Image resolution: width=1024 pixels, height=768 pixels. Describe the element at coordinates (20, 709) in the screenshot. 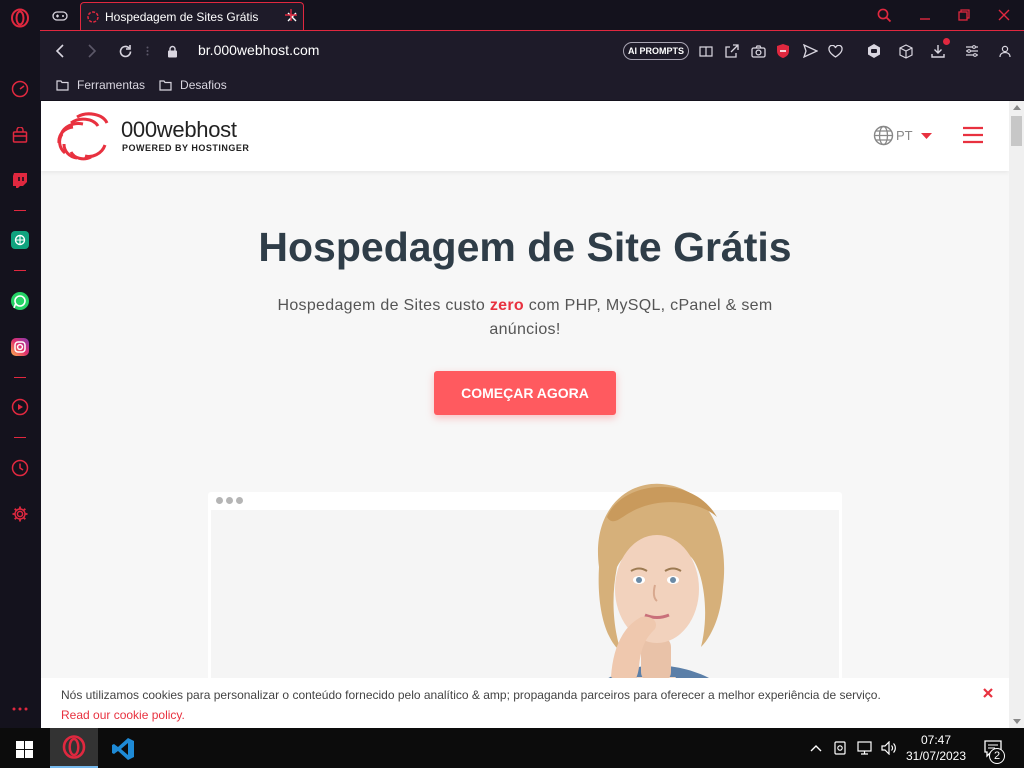

I see `more-options-icon` at that location.